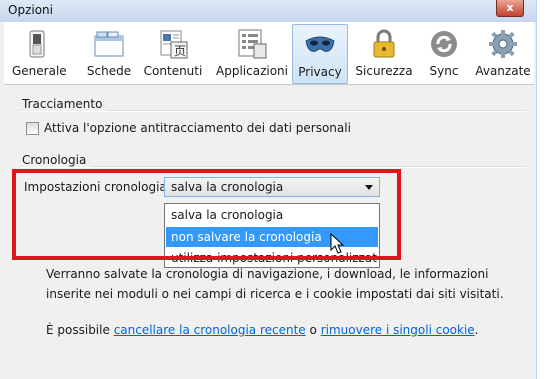 The image size is (546, 379). Describe the element at coordinates (398, 330) in the screenshot. I see `remove-cookies-link: rimuovere i singoli cookie` at that location.